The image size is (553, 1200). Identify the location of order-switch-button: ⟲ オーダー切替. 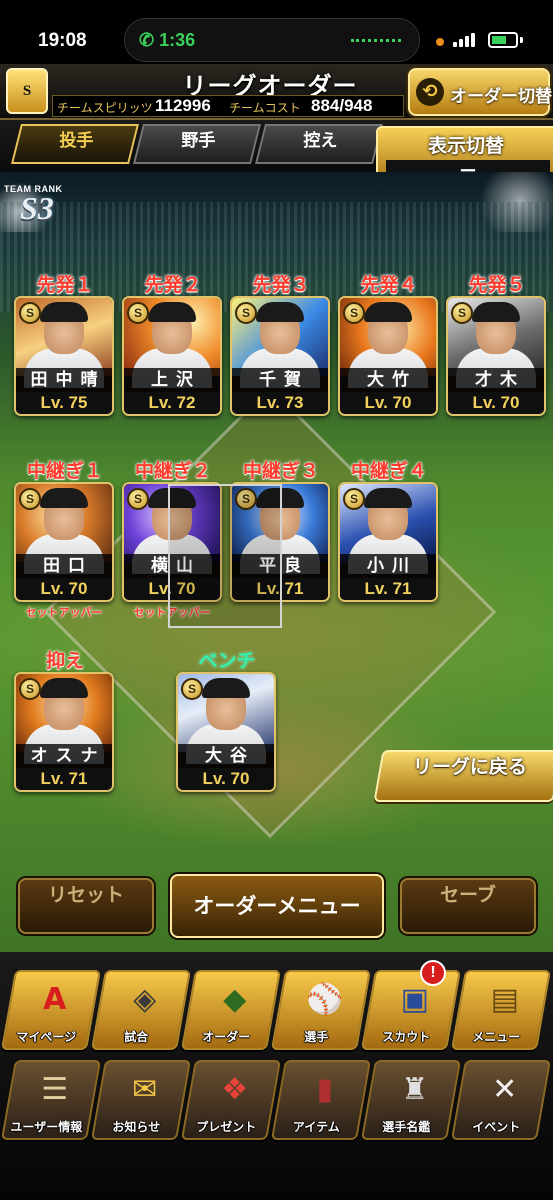
(480, 92).